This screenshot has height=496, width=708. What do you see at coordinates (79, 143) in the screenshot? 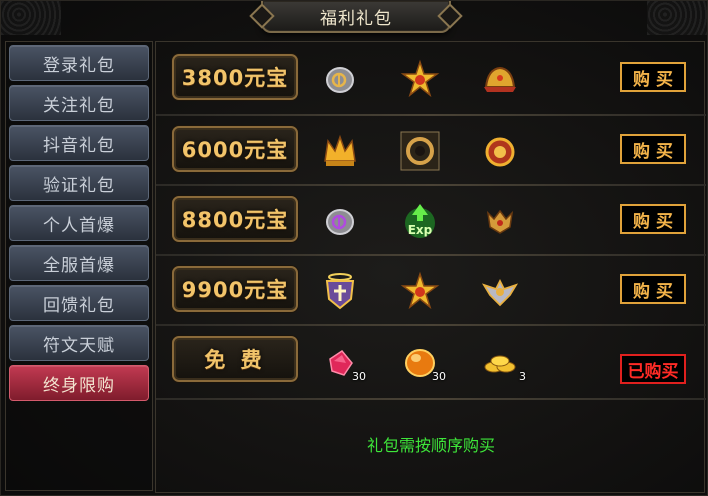
I see `sidebar-item-douyin-gift: 抖音礼包` at bounding box center [79, 143].